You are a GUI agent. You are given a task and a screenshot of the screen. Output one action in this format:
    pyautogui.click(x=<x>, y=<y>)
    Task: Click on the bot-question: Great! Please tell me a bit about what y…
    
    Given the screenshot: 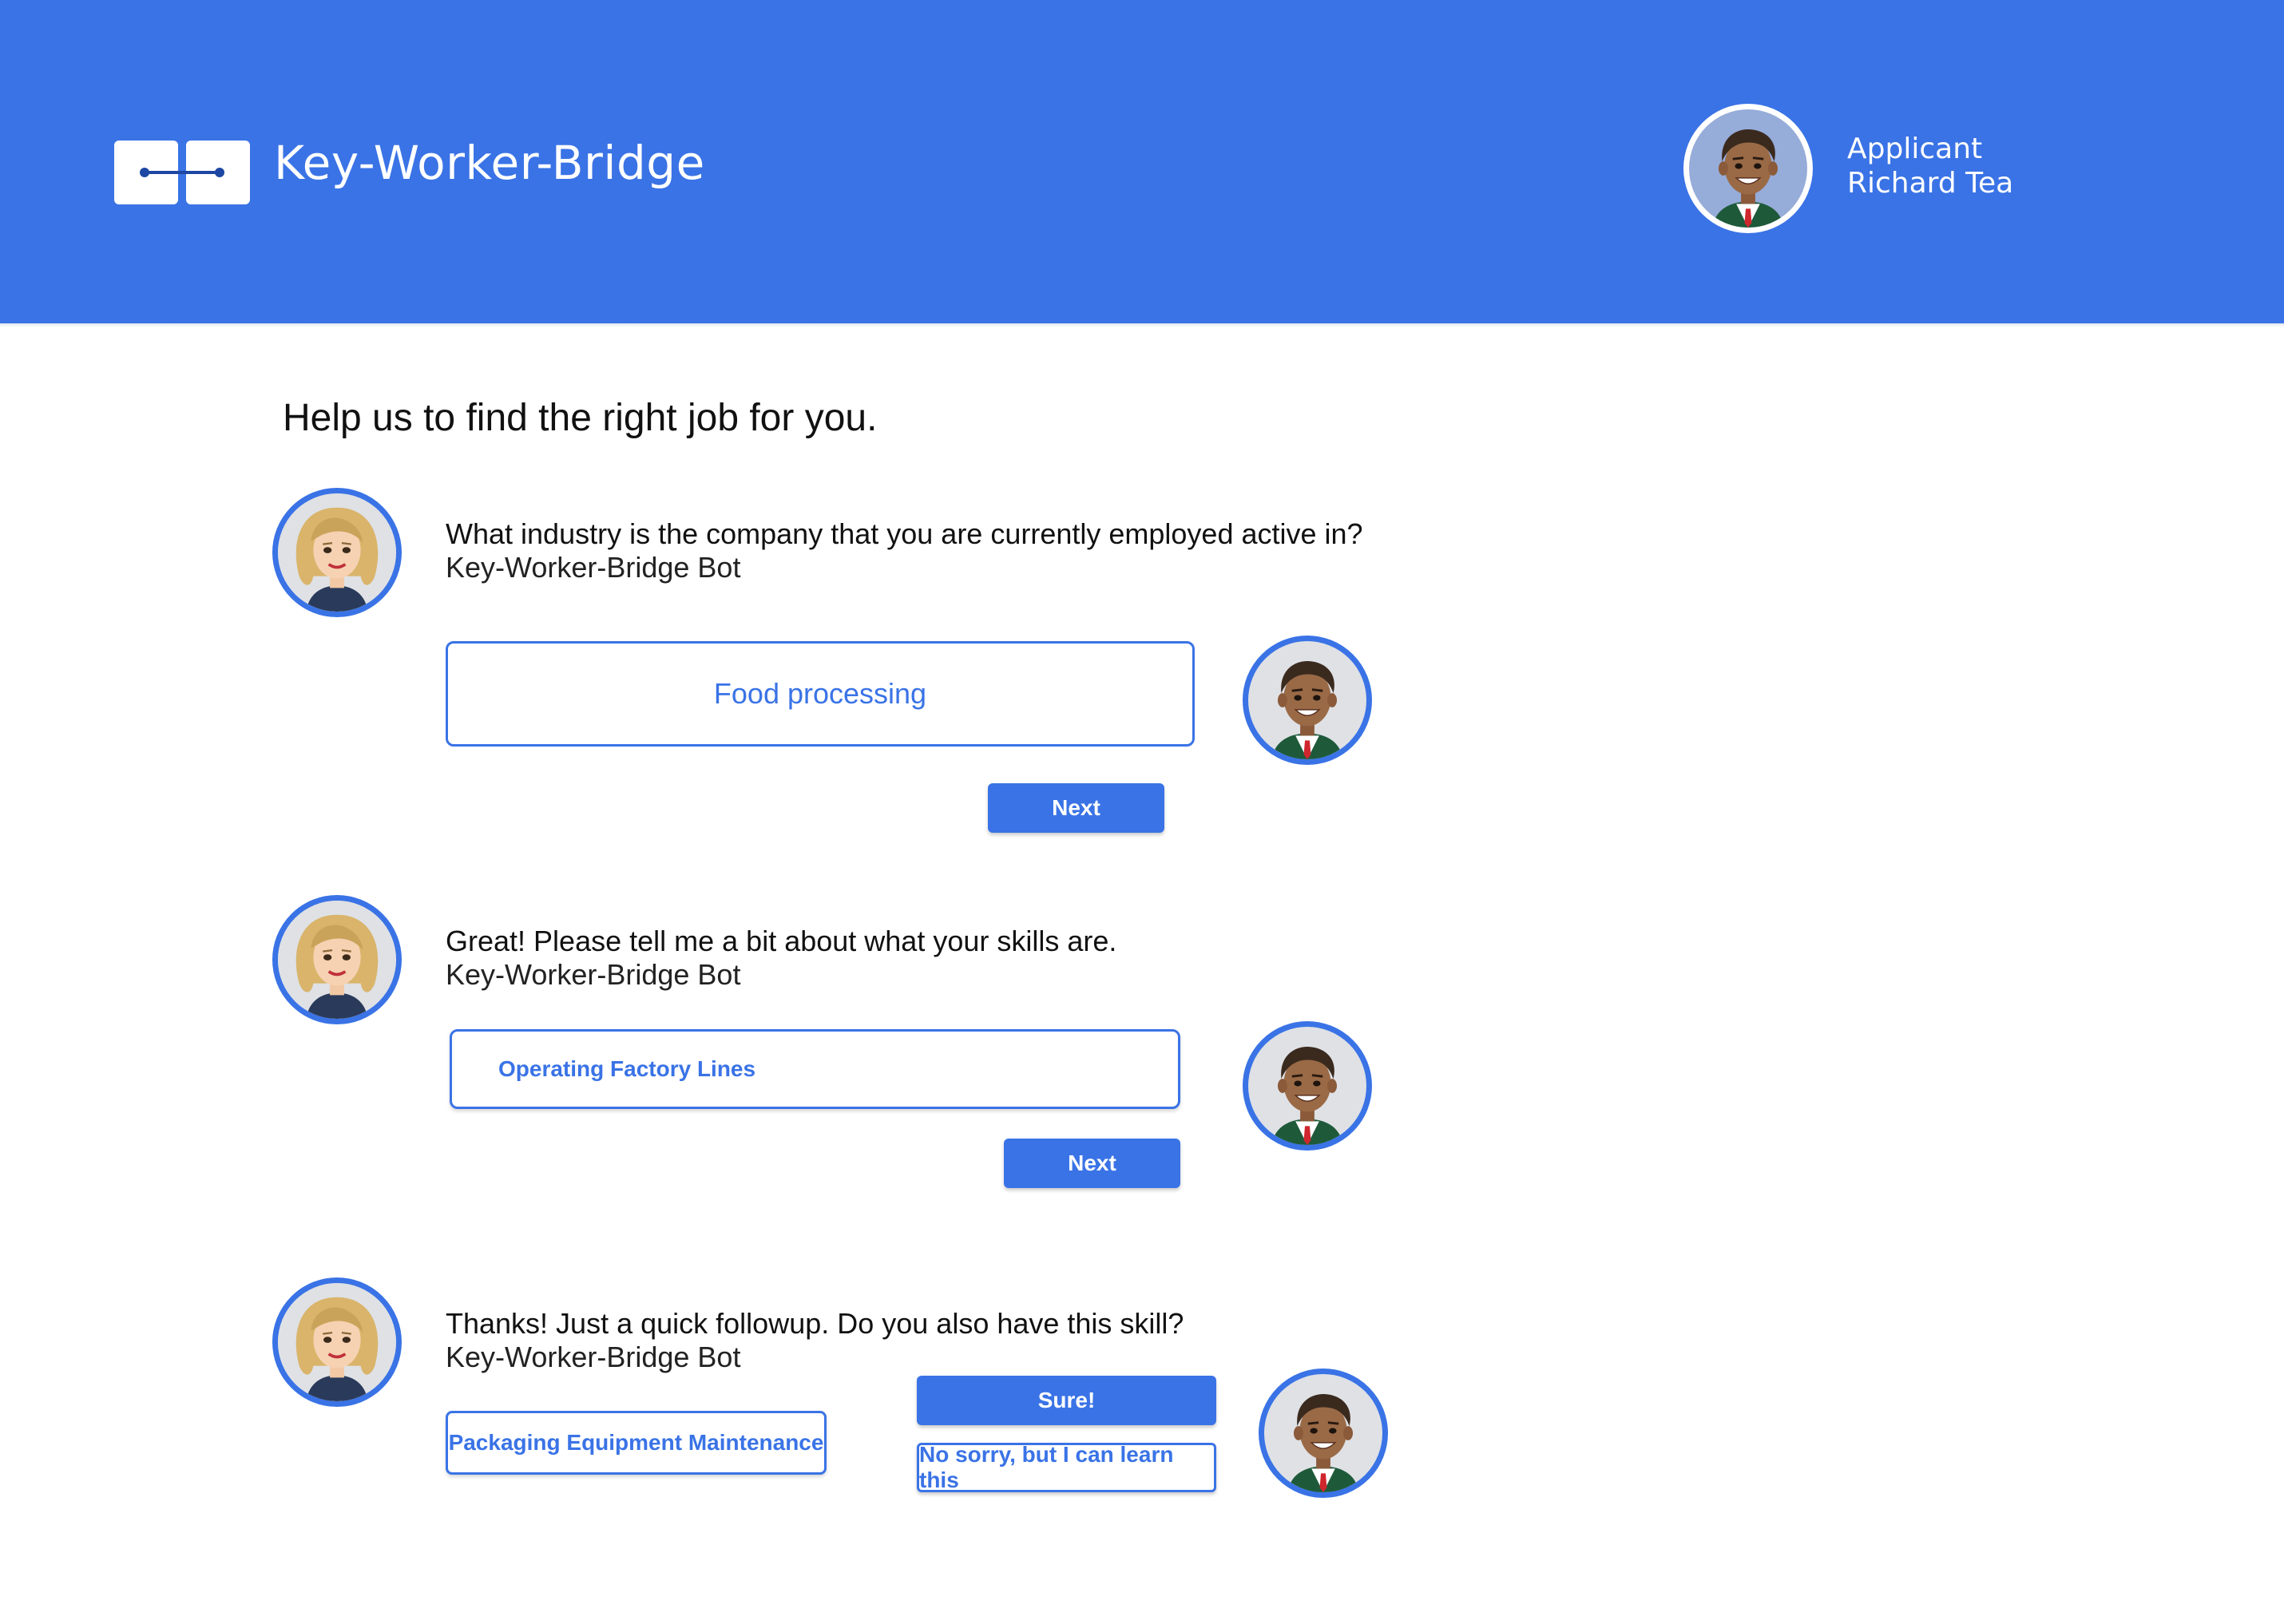 What is the action you would take?
    pyautogui.click(x=781, y=941)
    